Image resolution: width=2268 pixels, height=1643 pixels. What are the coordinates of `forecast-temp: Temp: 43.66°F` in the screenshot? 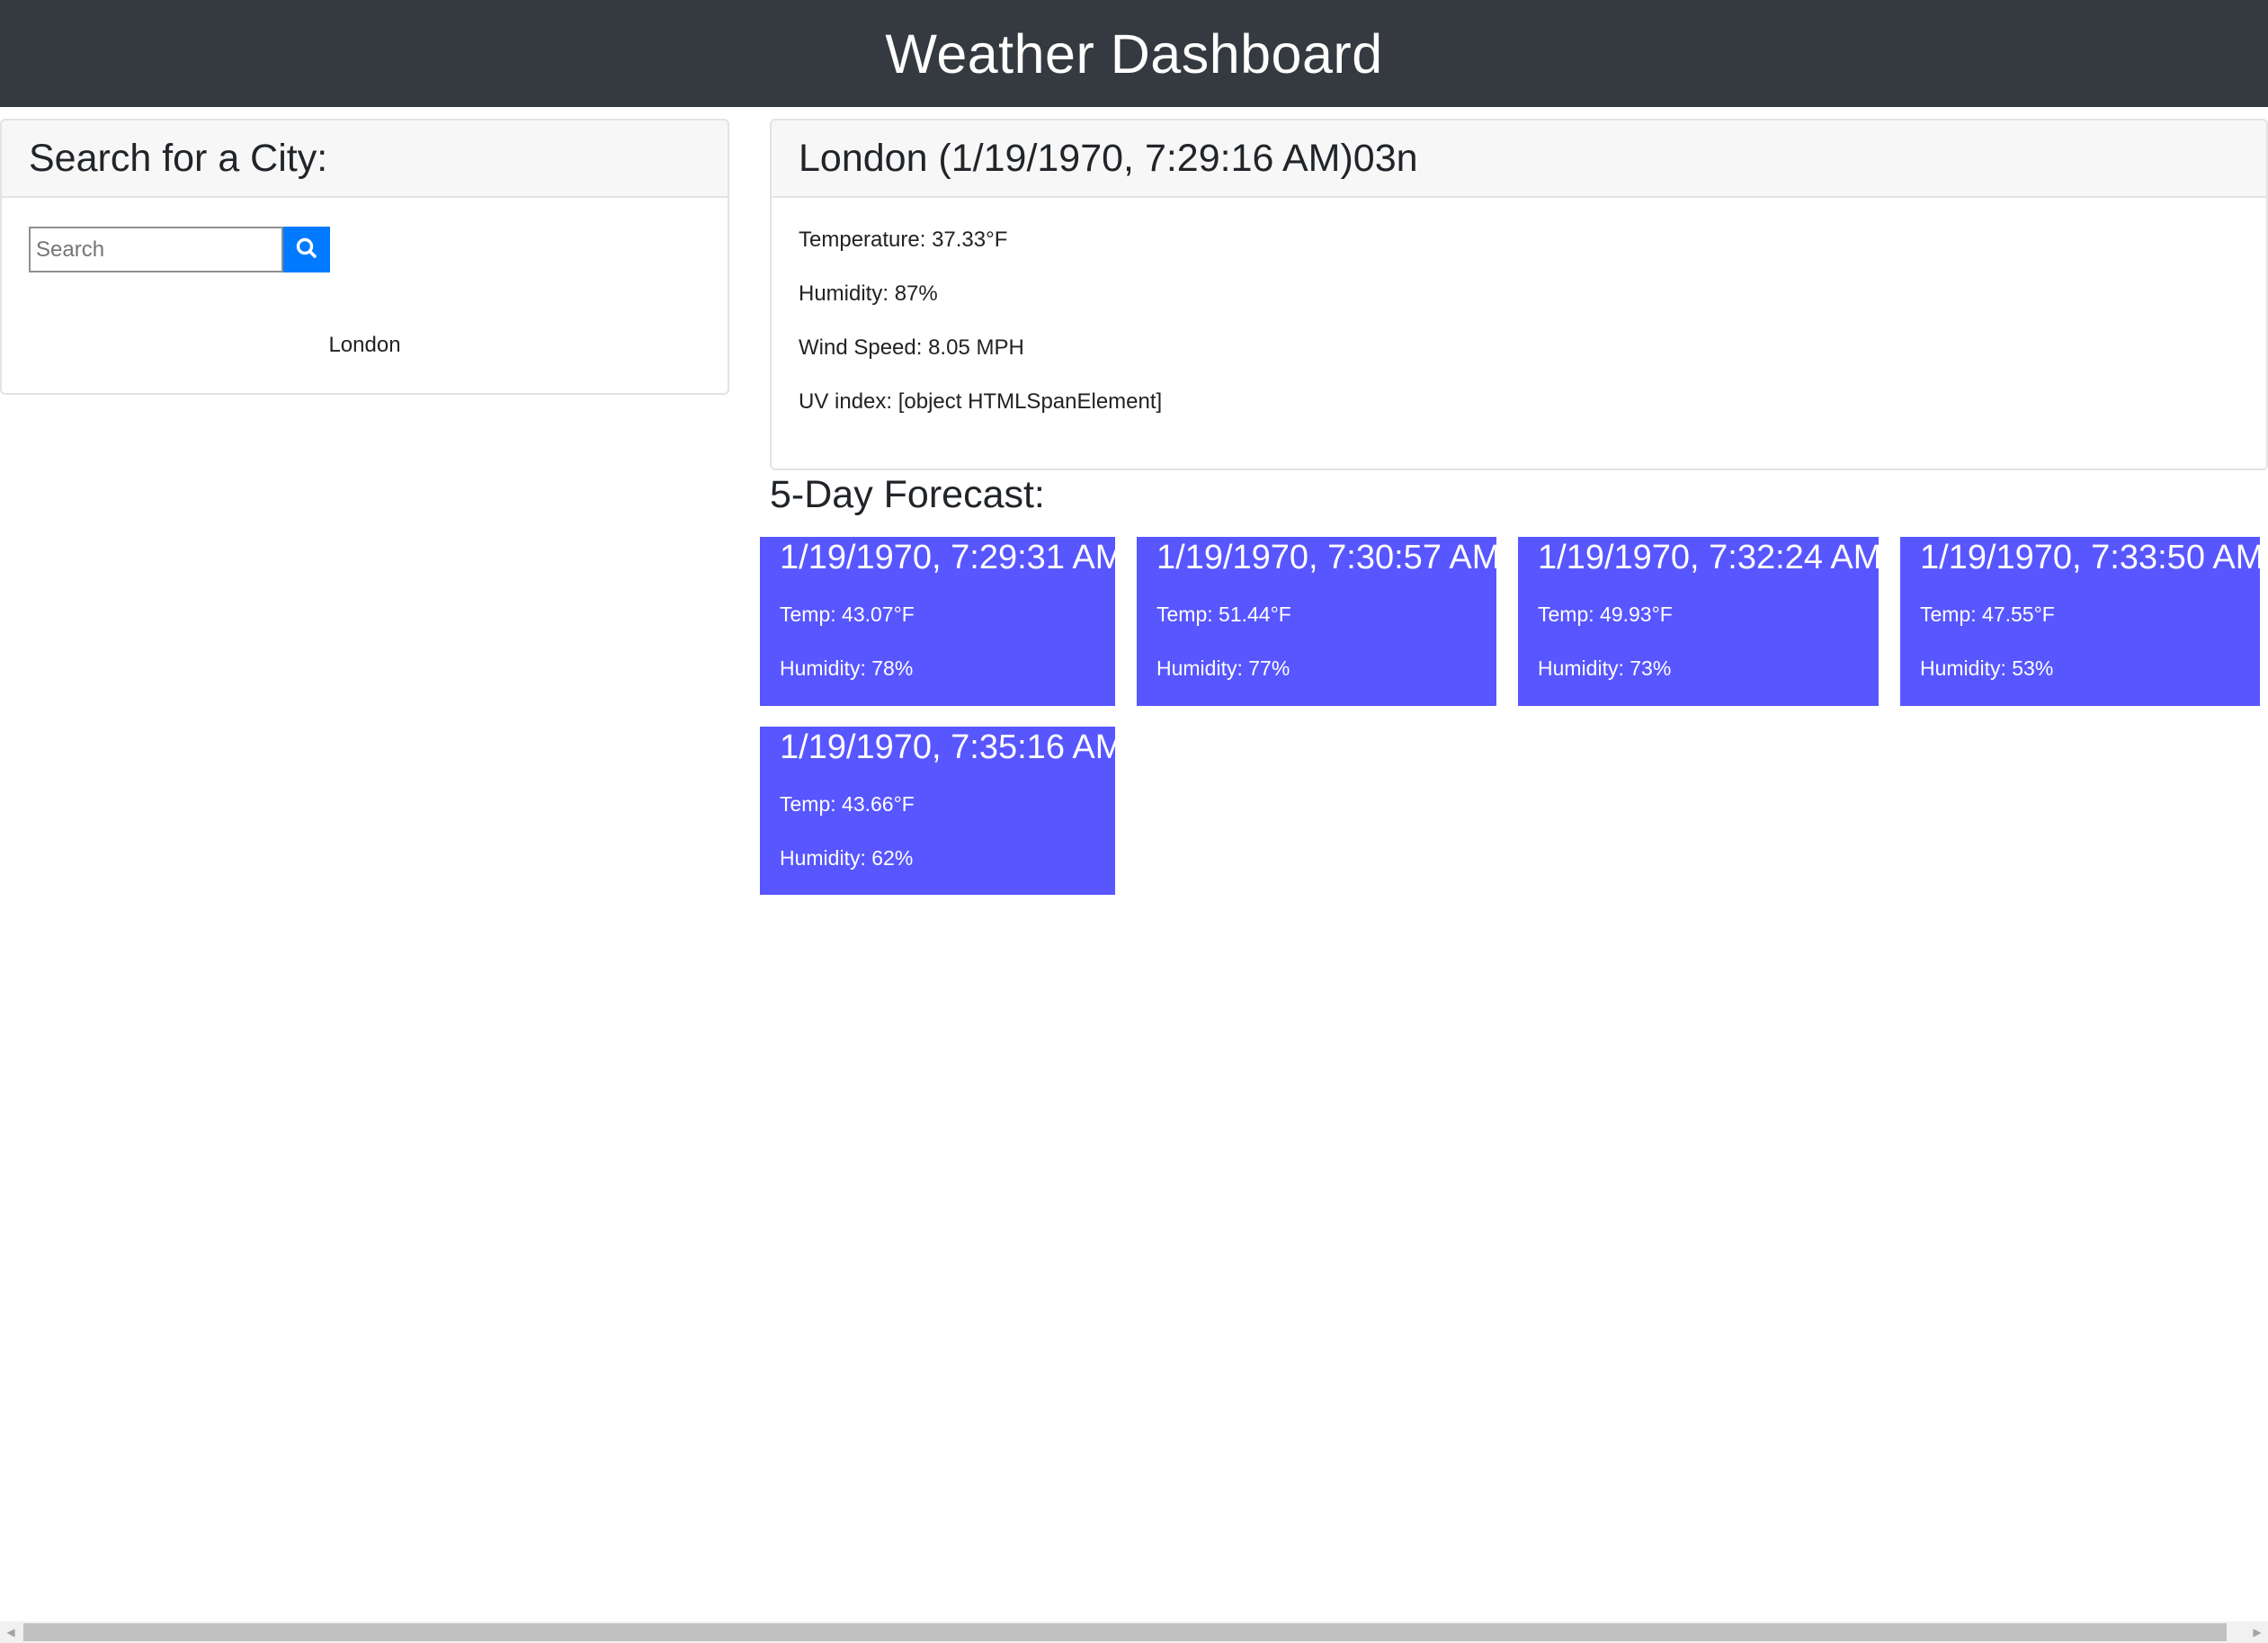 It's located at (847, 804).